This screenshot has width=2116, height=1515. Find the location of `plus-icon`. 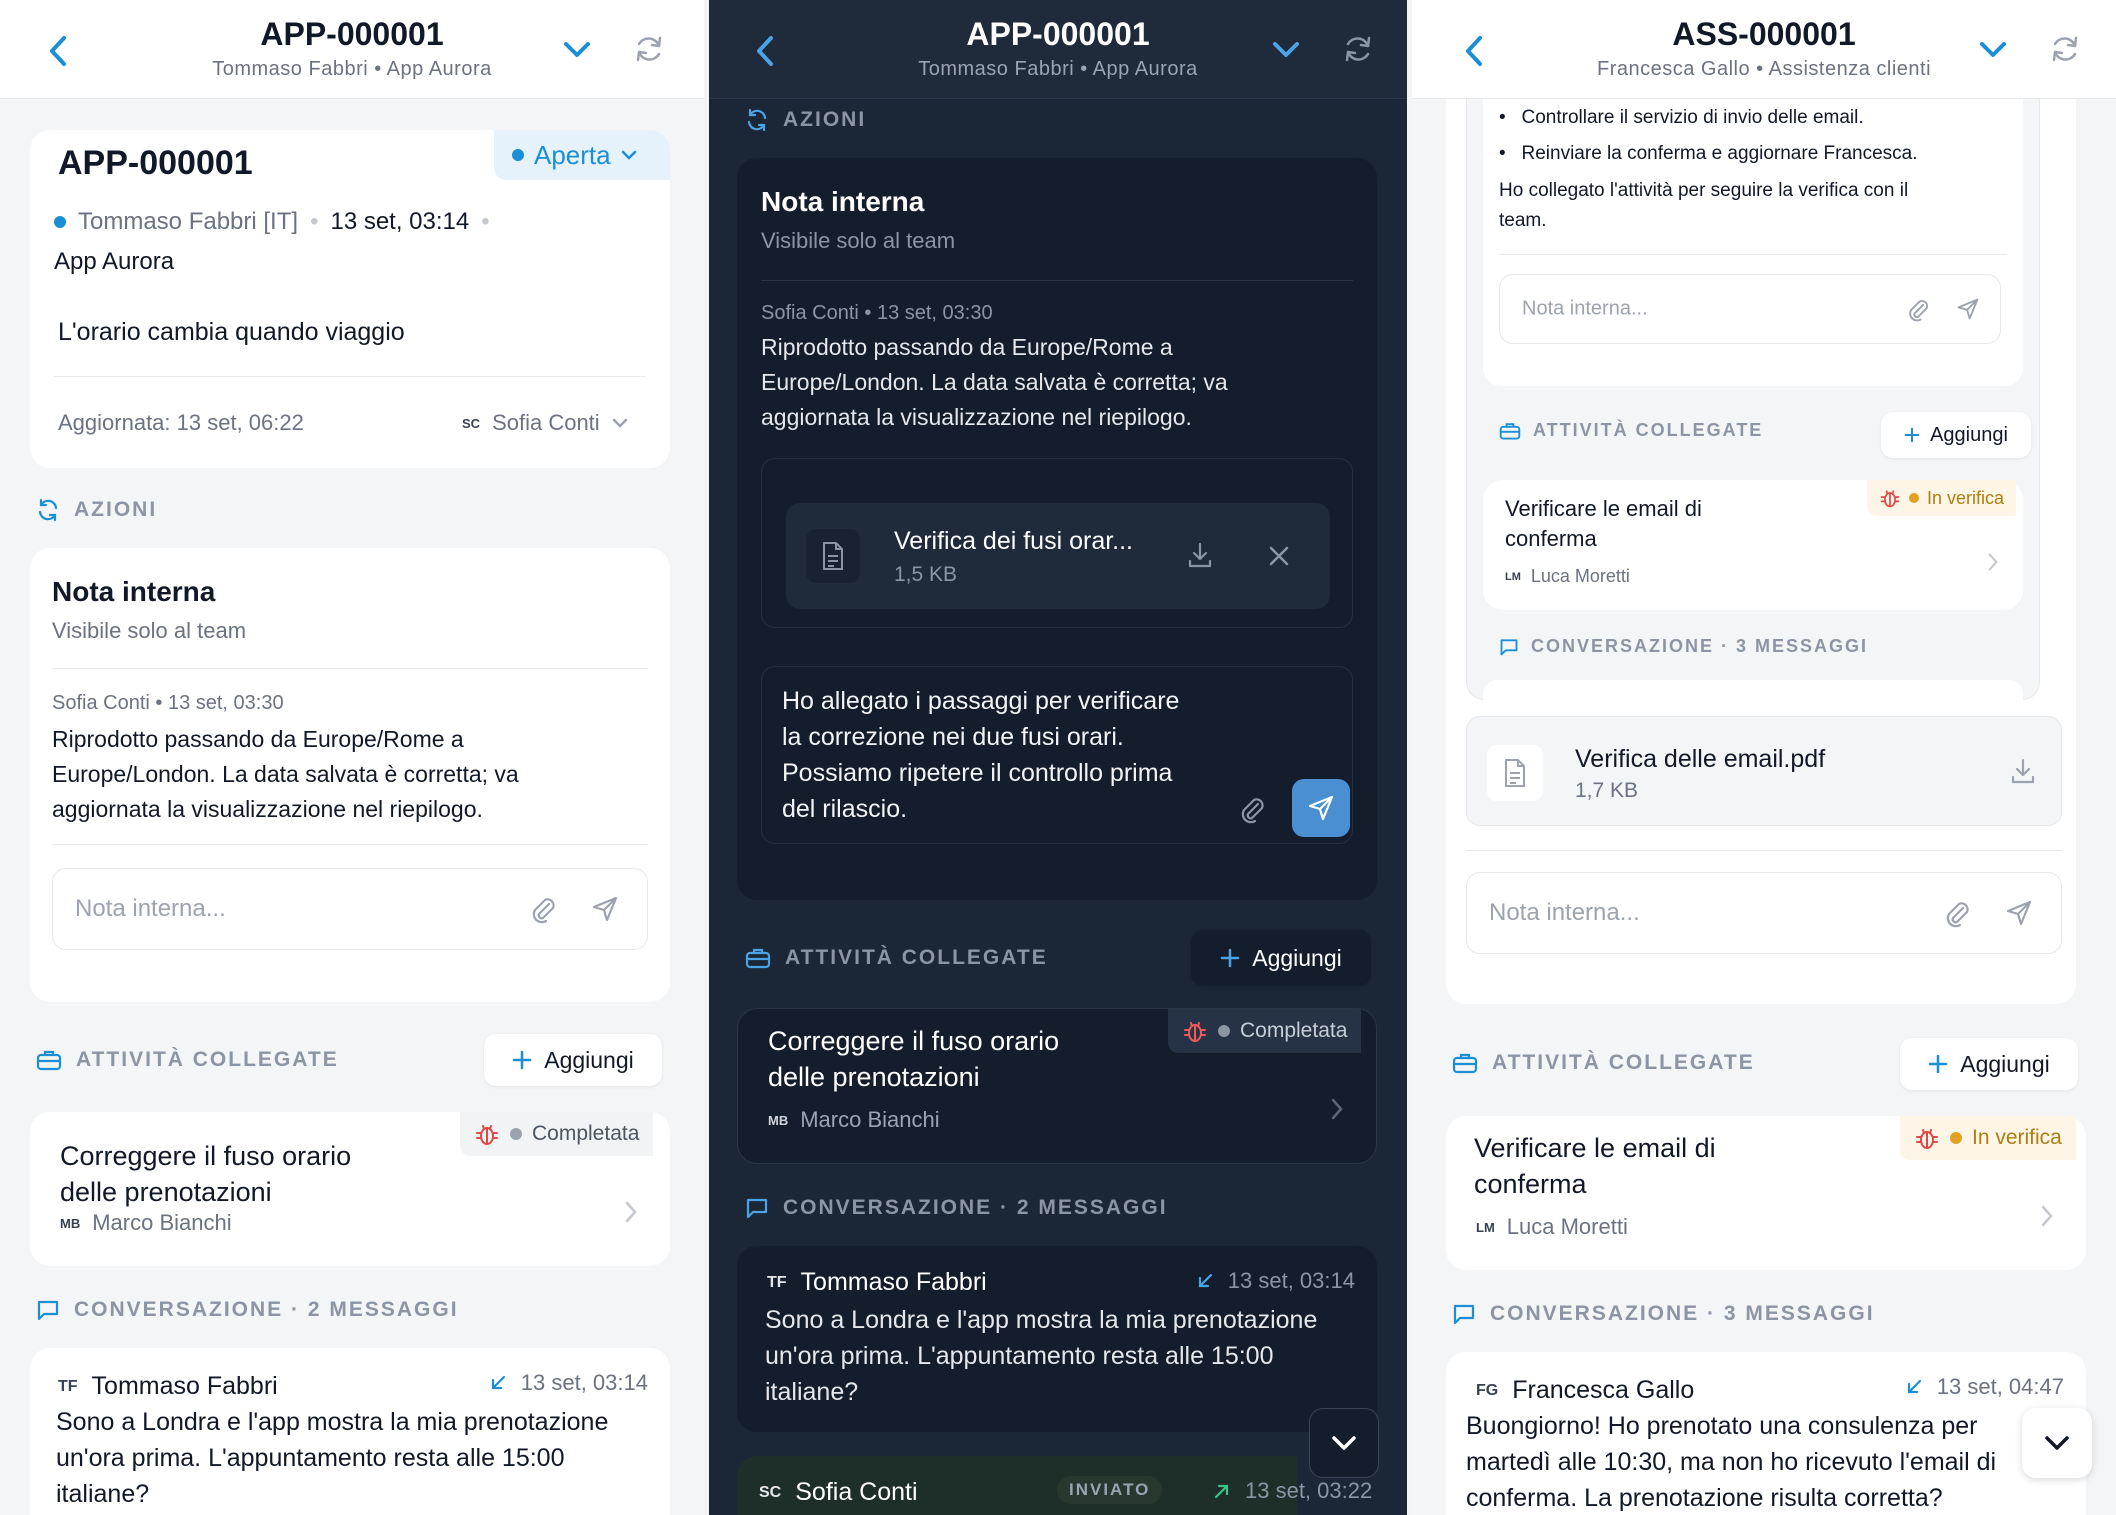

plus-icon is located at coordinates (1230, 958).